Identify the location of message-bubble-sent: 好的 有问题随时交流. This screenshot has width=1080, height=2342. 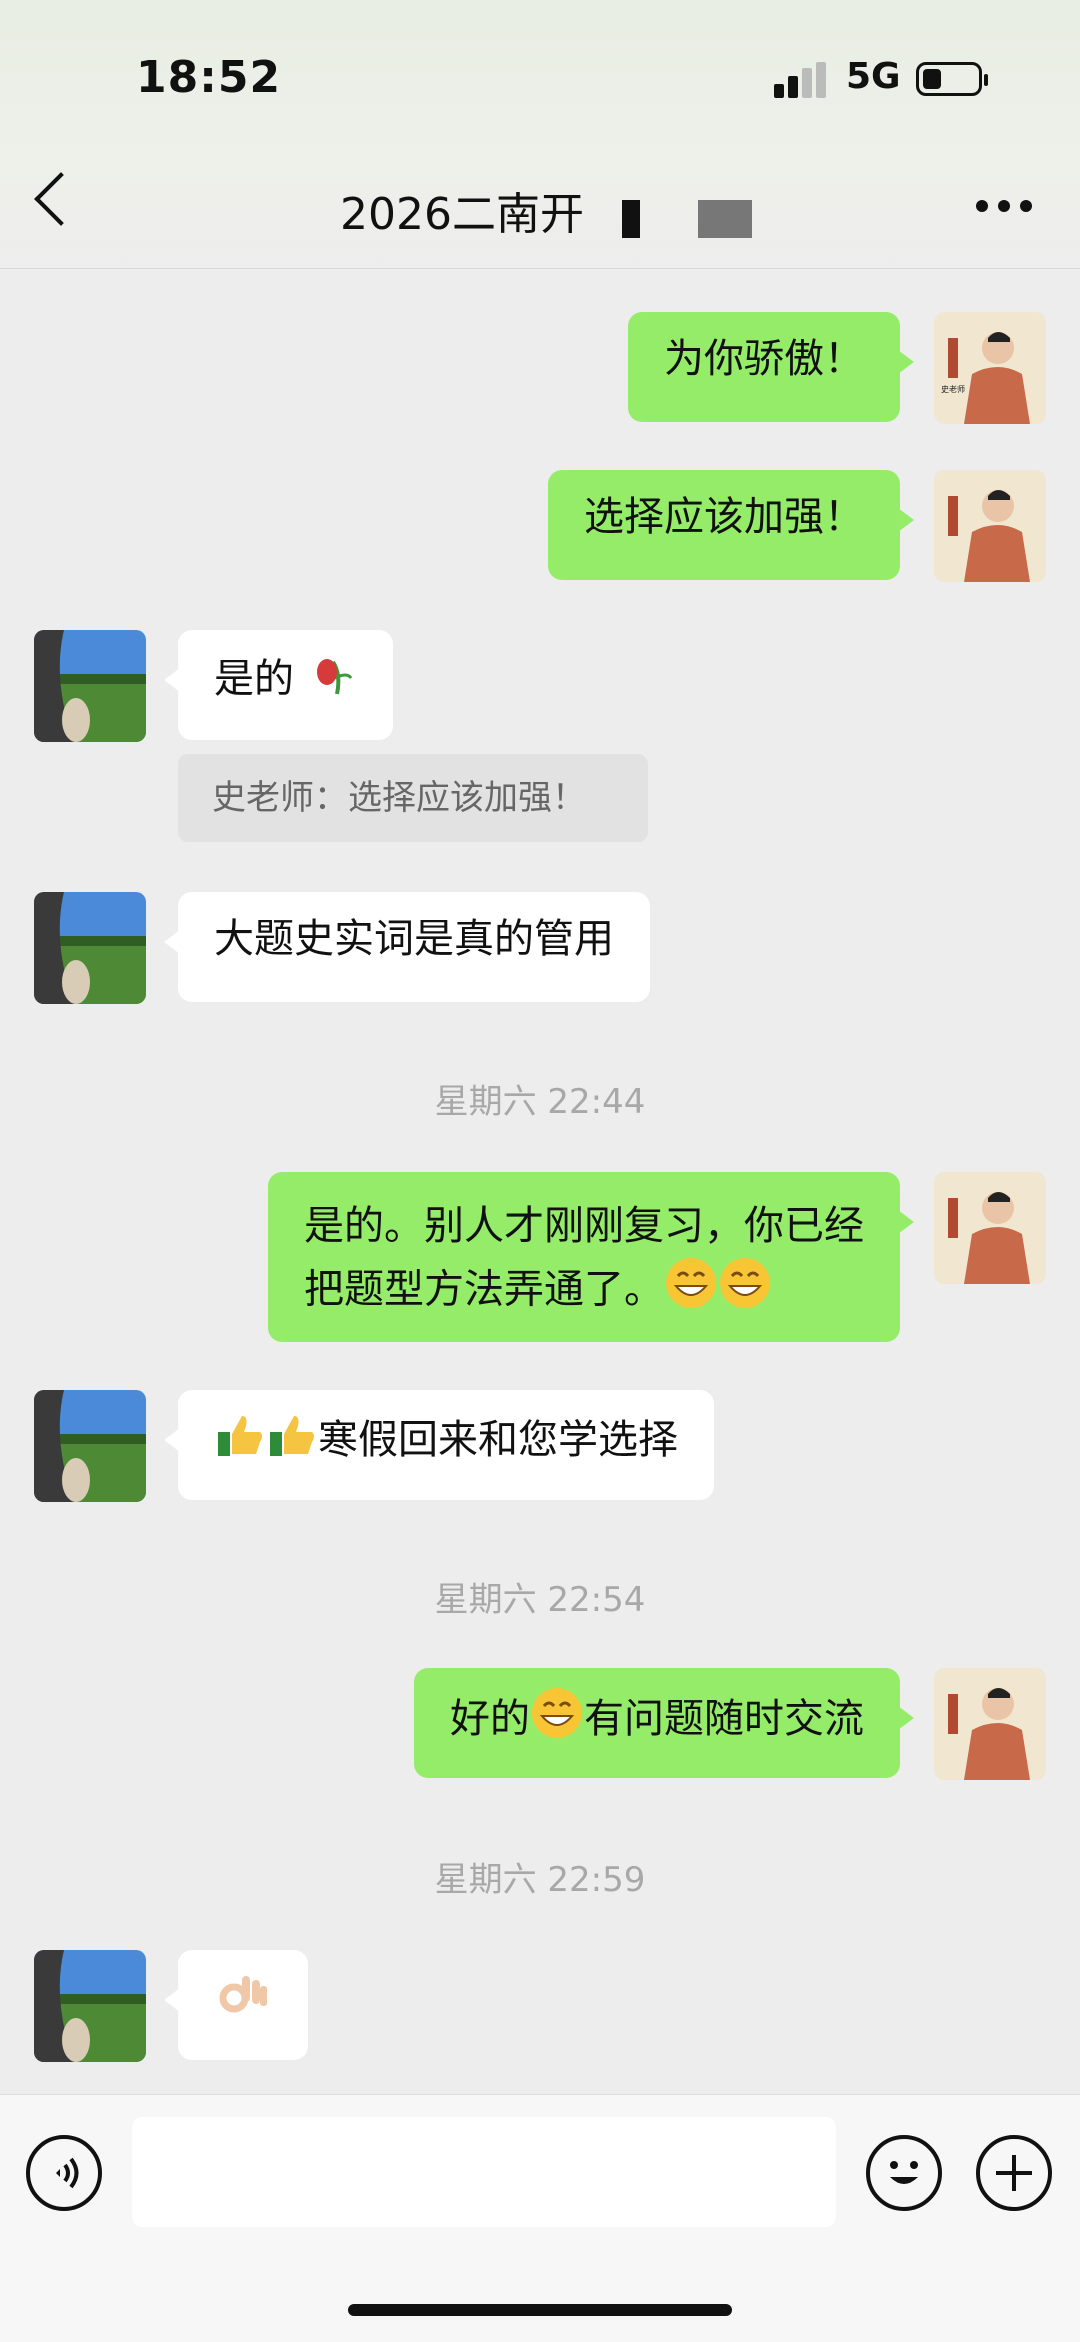
(664, 1723).